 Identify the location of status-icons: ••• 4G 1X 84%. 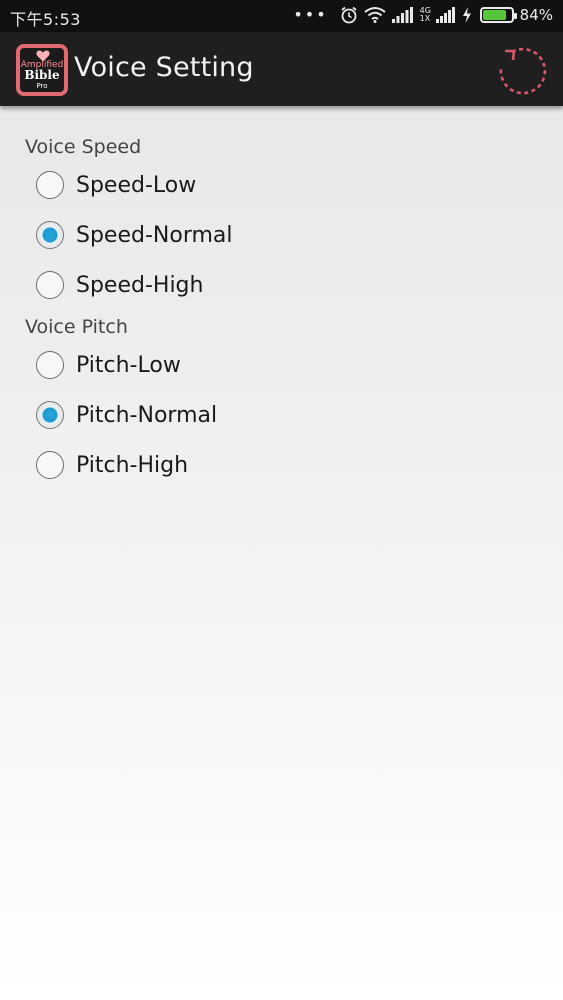
(423, 14).